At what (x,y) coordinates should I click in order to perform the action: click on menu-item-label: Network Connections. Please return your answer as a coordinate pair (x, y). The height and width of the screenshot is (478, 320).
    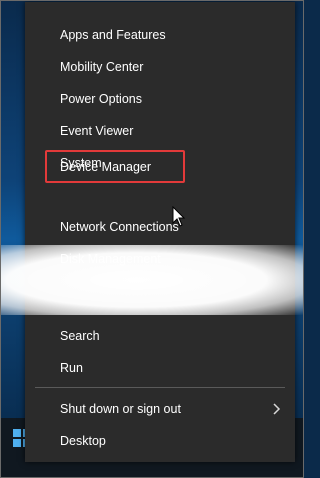
    Looking at the image, I should click on (119, 227).